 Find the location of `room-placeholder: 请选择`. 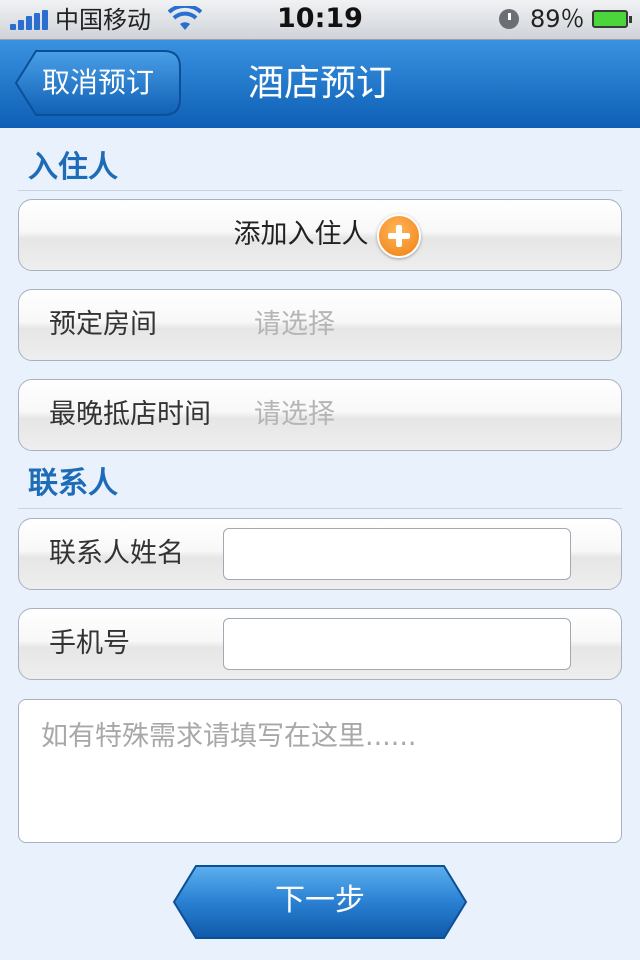

room-placeholder: 请选择 is located at coordinates (294, 324).